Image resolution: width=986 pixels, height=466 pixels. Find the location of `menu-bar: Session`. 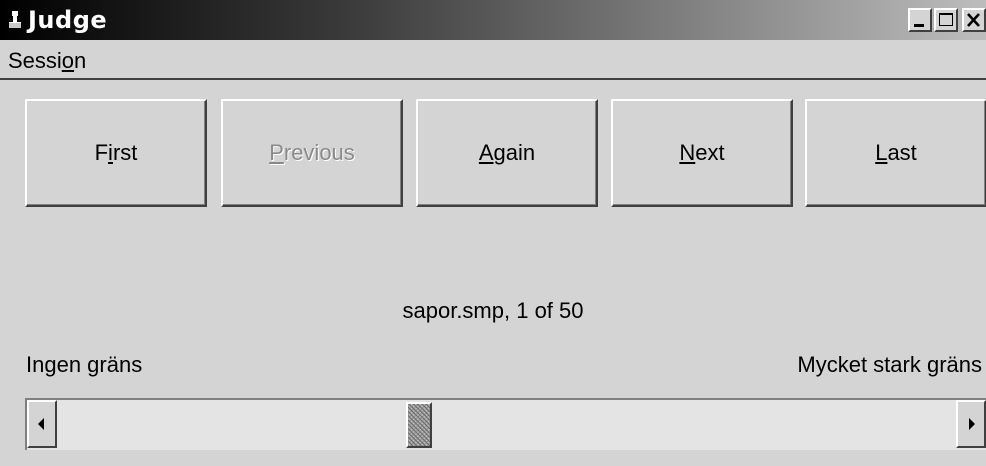

menu-bar: Session is located at coordinates (493, 60).